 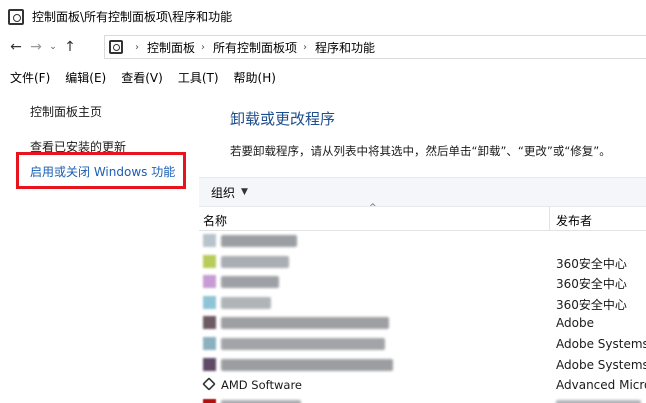 What do you see at coordinates (574, 220) in the screenshot?
I see `column-header-publisher: 发布者` at bounding box center [574, 220].